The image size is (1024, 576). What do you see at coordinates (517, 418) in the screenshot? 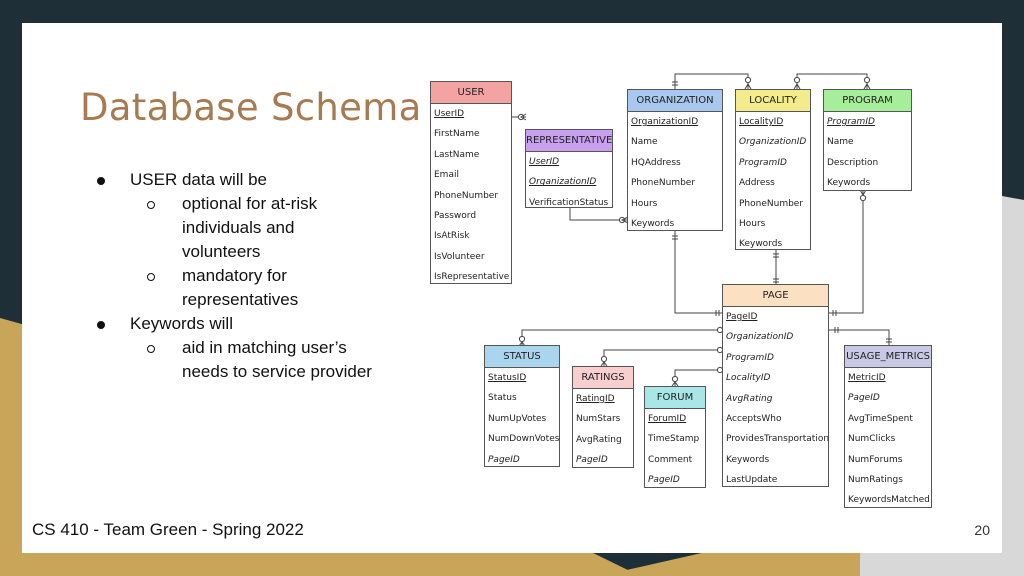
I see `entity-field: NumUpVotes` at bounding box center [517, 418].